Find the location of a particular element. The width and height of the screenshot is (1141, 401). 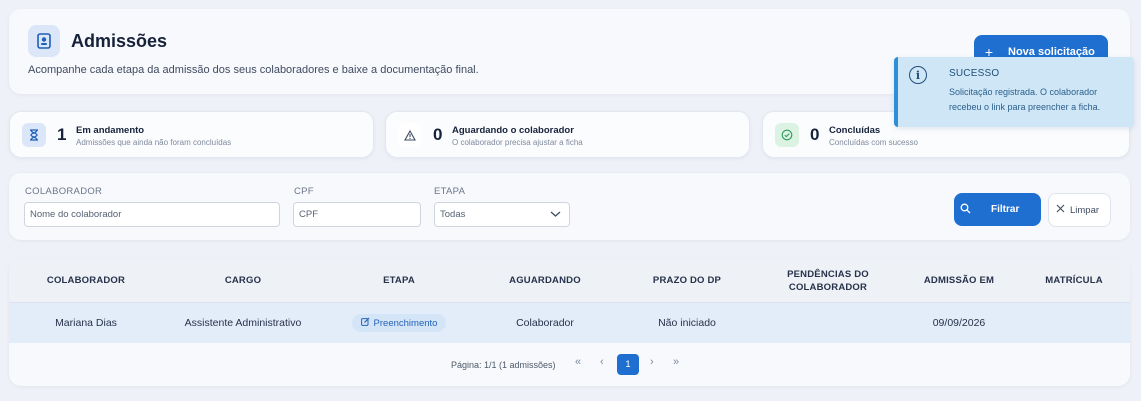

next-page-icon: › is located at coordinates (652, 362).